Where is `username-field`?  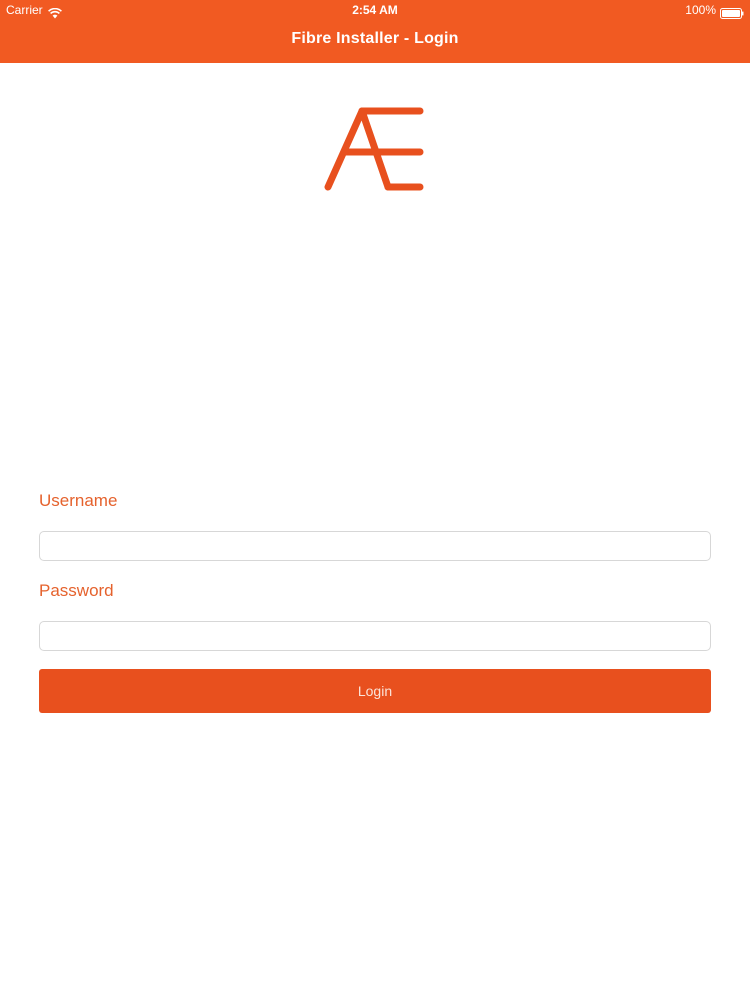
username-field is located at coordinates (375, 546).